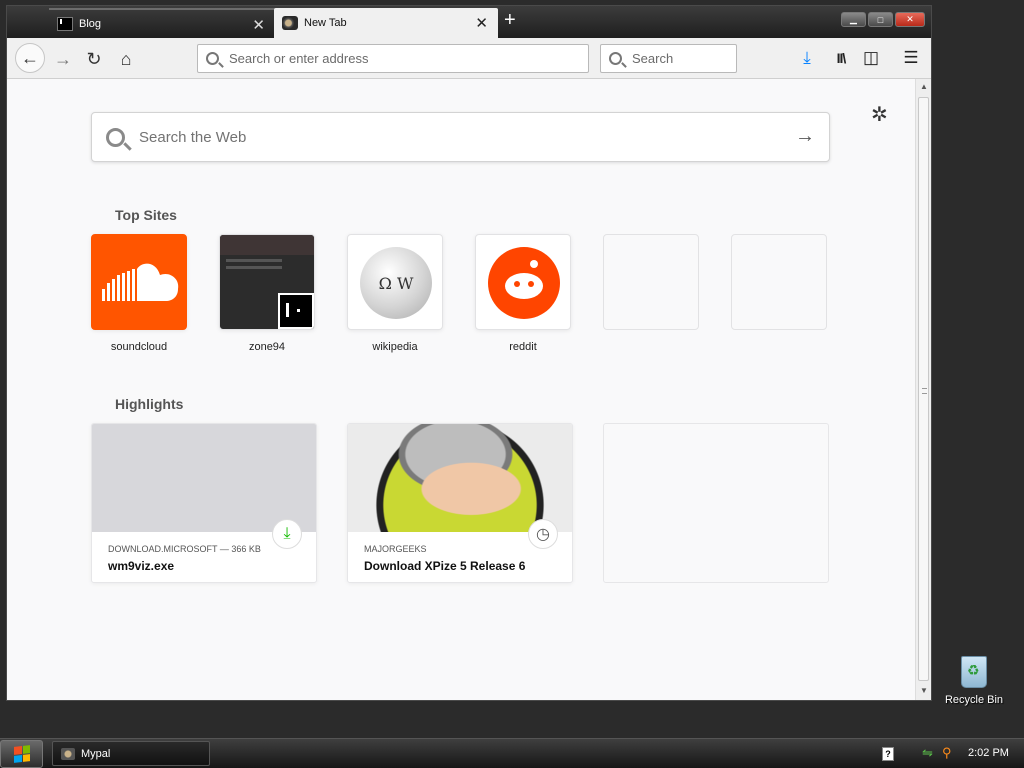 The height and width of the screenshot is (768, 1024). Describe the element at coordinates (445, 566) in the screenshot. I see `highlight-title: Download XPize 5 Release 6` at that location.